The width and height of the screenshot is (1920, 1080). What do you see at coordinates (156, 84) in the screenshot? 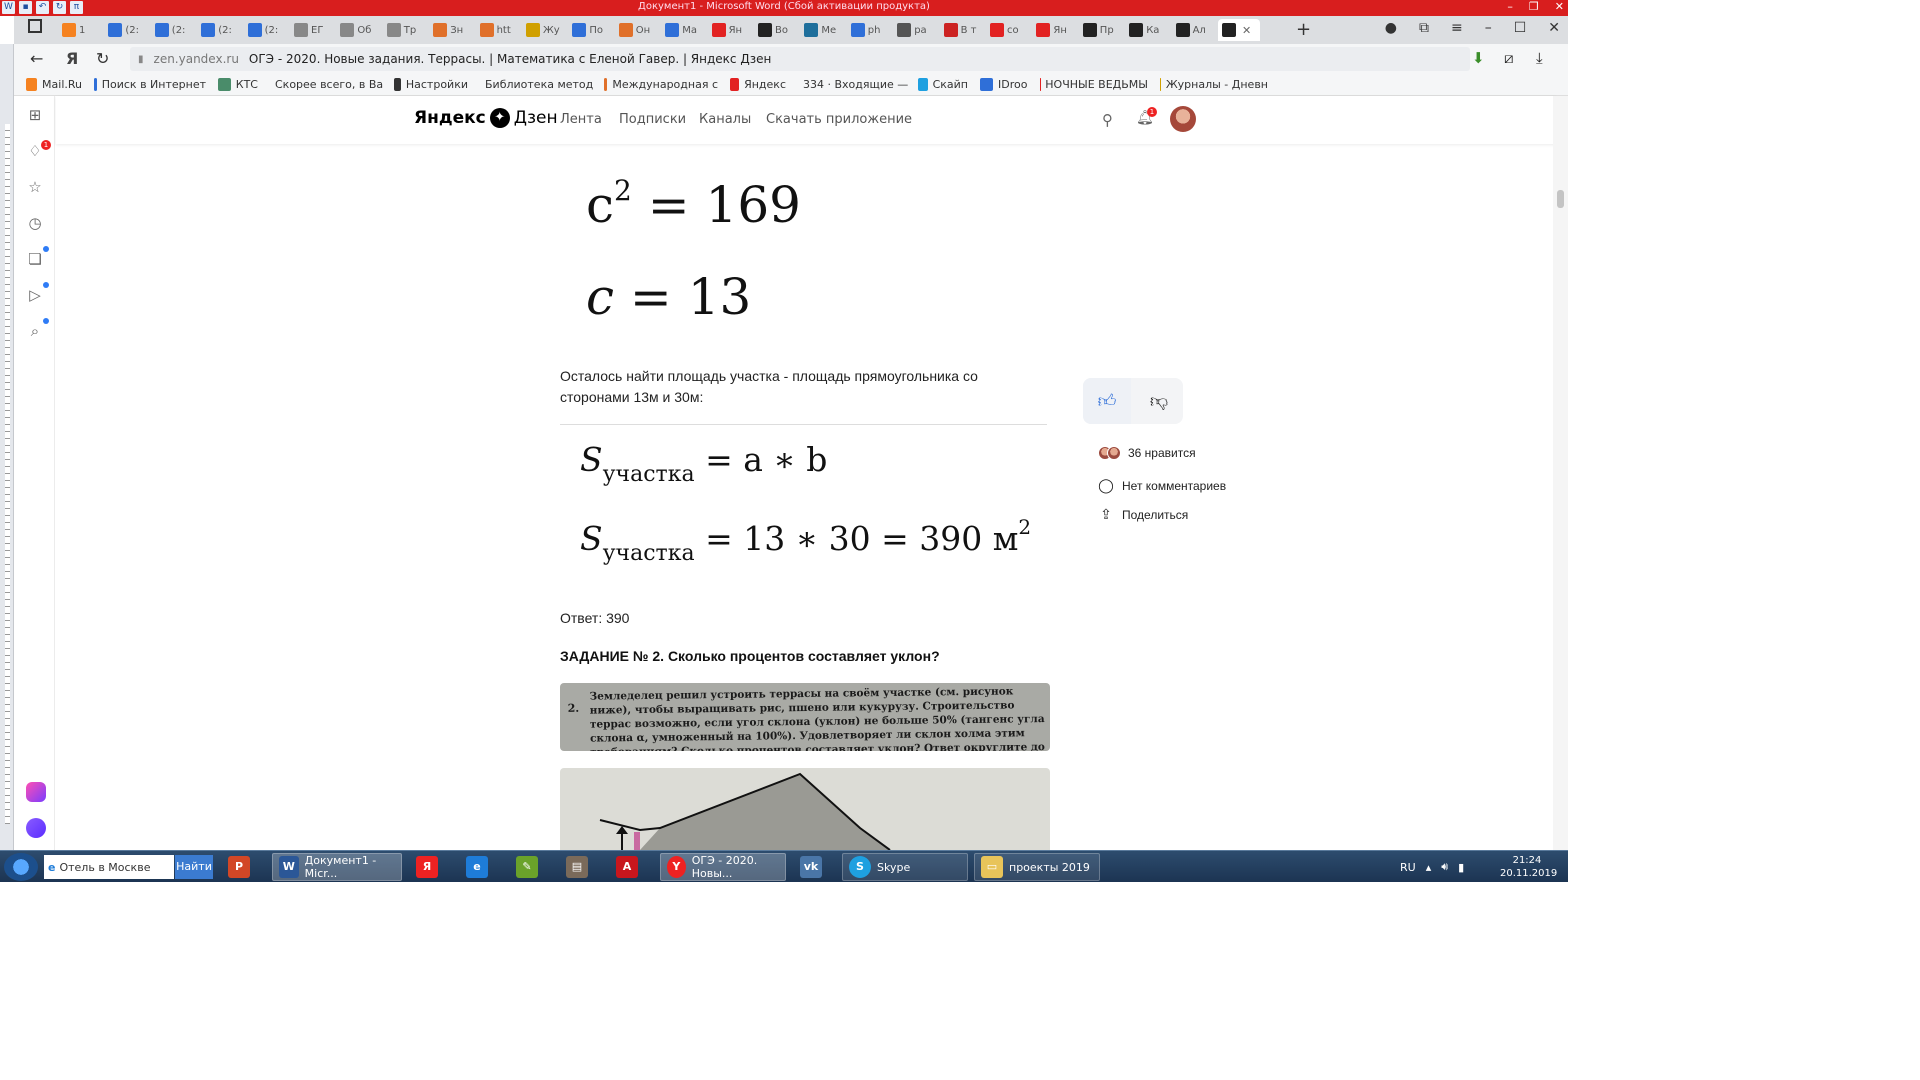
I see `bookmark-item: Поиск в Интернет` at bounding box center [156, 84].